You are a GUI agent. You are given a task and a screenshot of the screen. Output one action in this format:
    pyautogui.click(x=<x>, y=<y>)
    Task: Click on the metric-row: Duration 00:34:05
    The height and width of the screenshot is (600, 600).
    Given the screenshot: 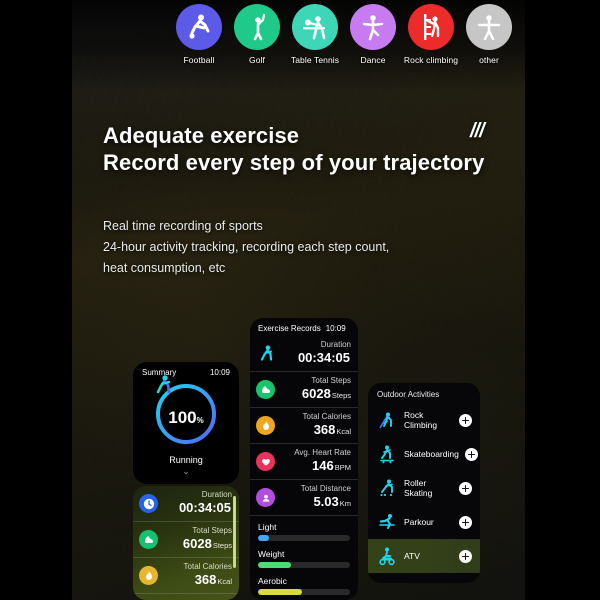 What is the action you would take?
    pyautogui.click(x=304, y=354)
    